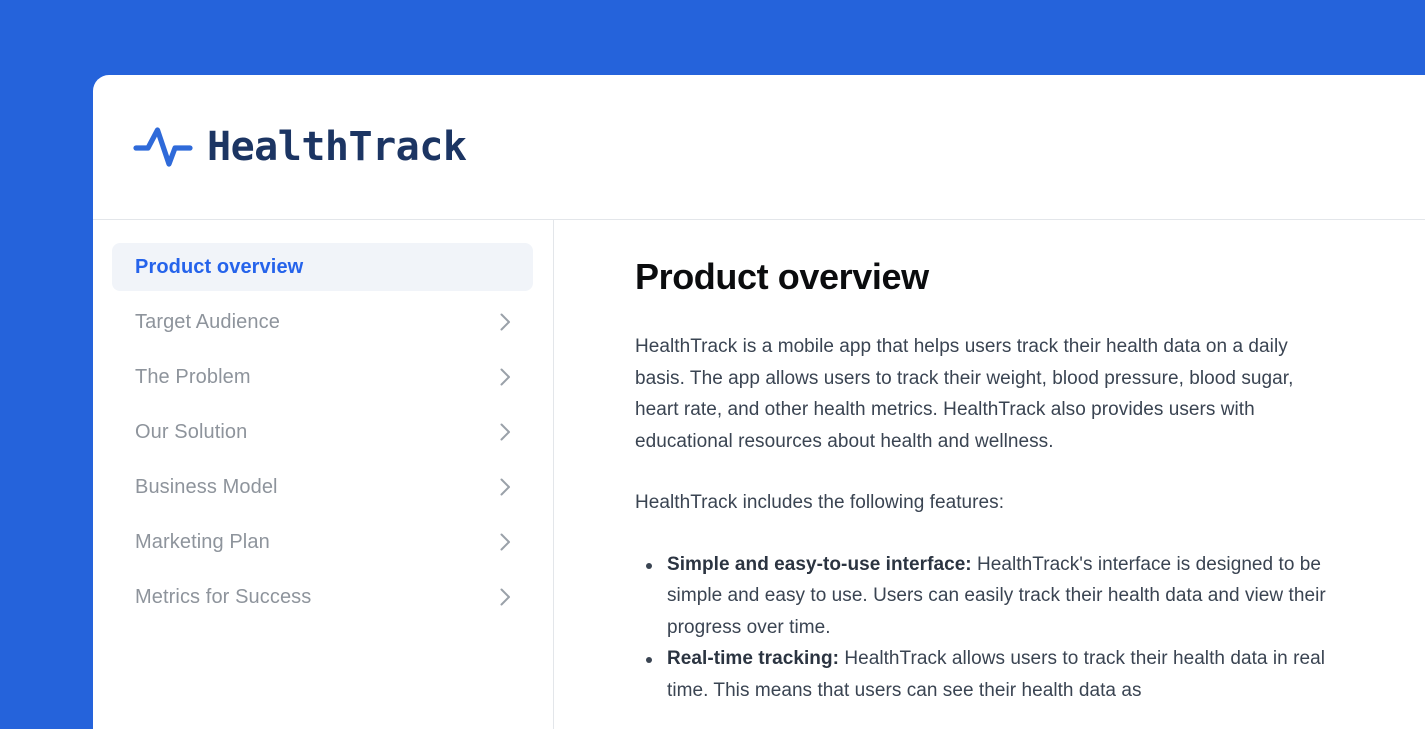  What do you see at coordinates (206, 487) in the screenshot?
I see `sidebar-item-label: Business Model` at bounding box center [206, 487].